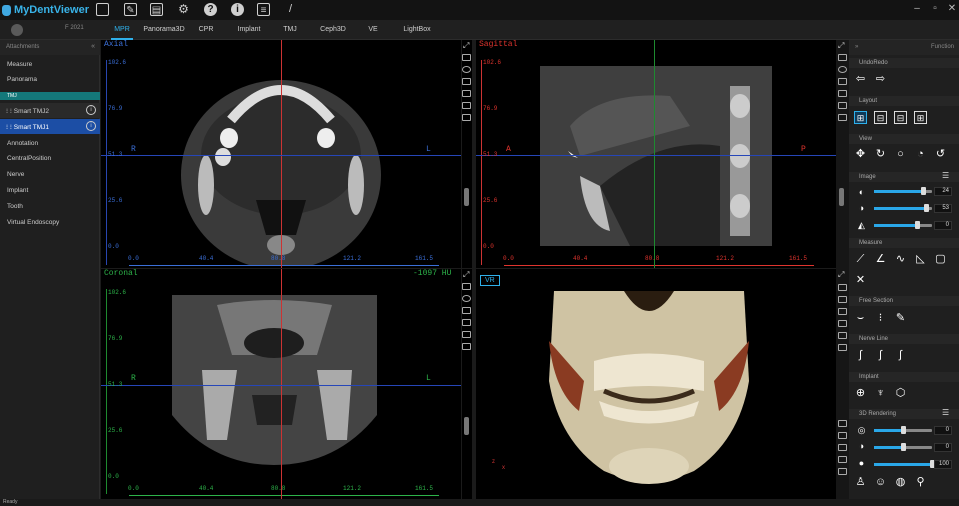 This screenshot has width=959, height=506. Describe the element at coordinates (920, 117) in the screenshot. I see `layout-custom-icon: ⊞` at that location.